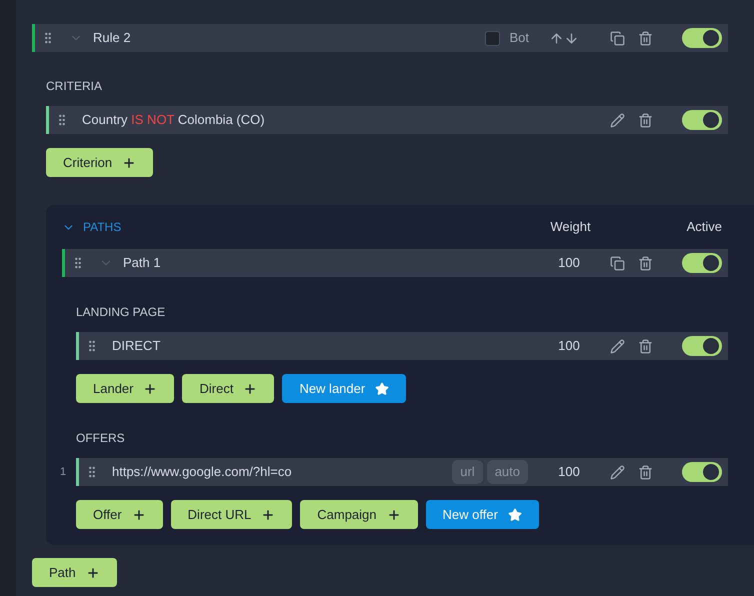 Image resolution: width=754 pixels, height=596 pixels. What do you see at coordinates (570, 227) in the screenshot?
I see `column-header: Weight` at bounding box center [570, 227].